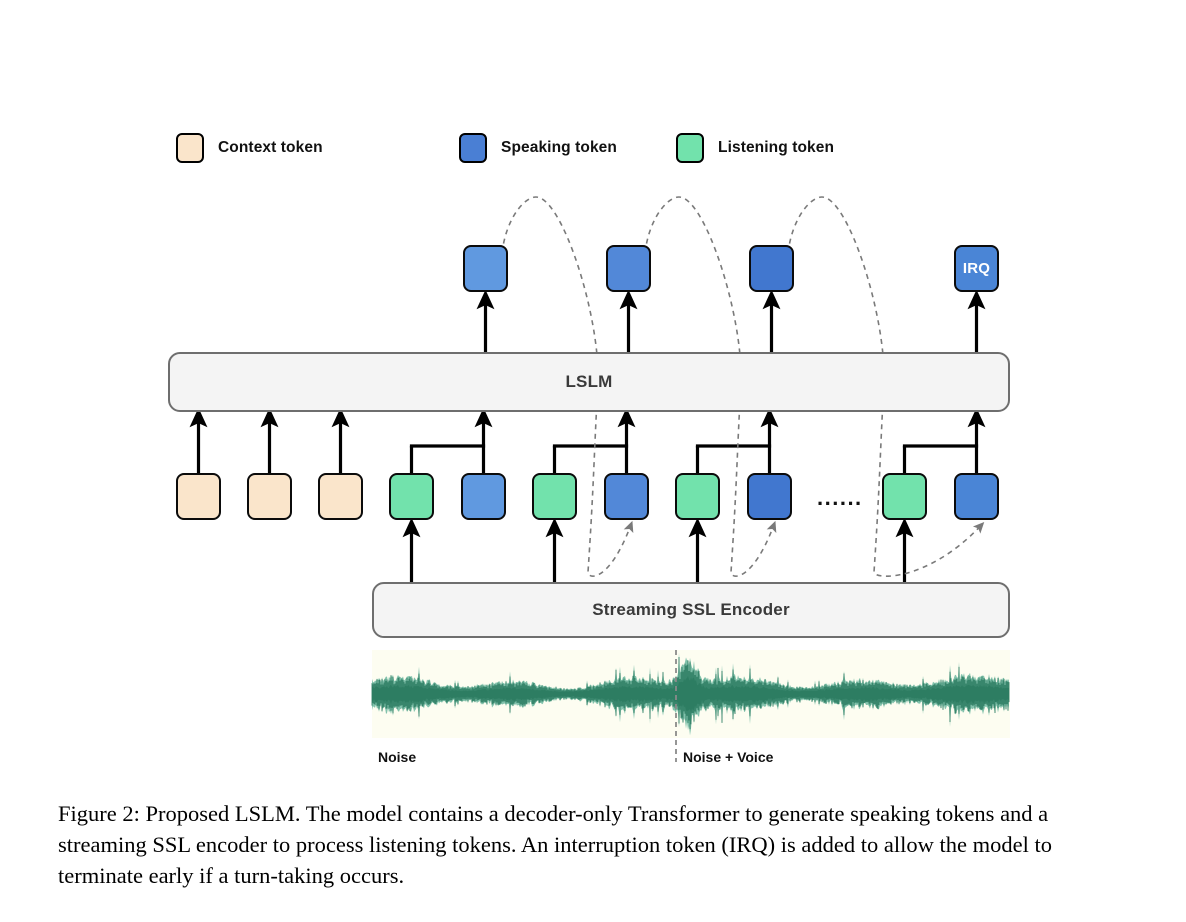 The height and width of the screenshot is (922, 1186). Describe the element at coordinates (728, 757) in the screenshot. I see `waveform-label-noise-voice: Noise + Voice` at that location.